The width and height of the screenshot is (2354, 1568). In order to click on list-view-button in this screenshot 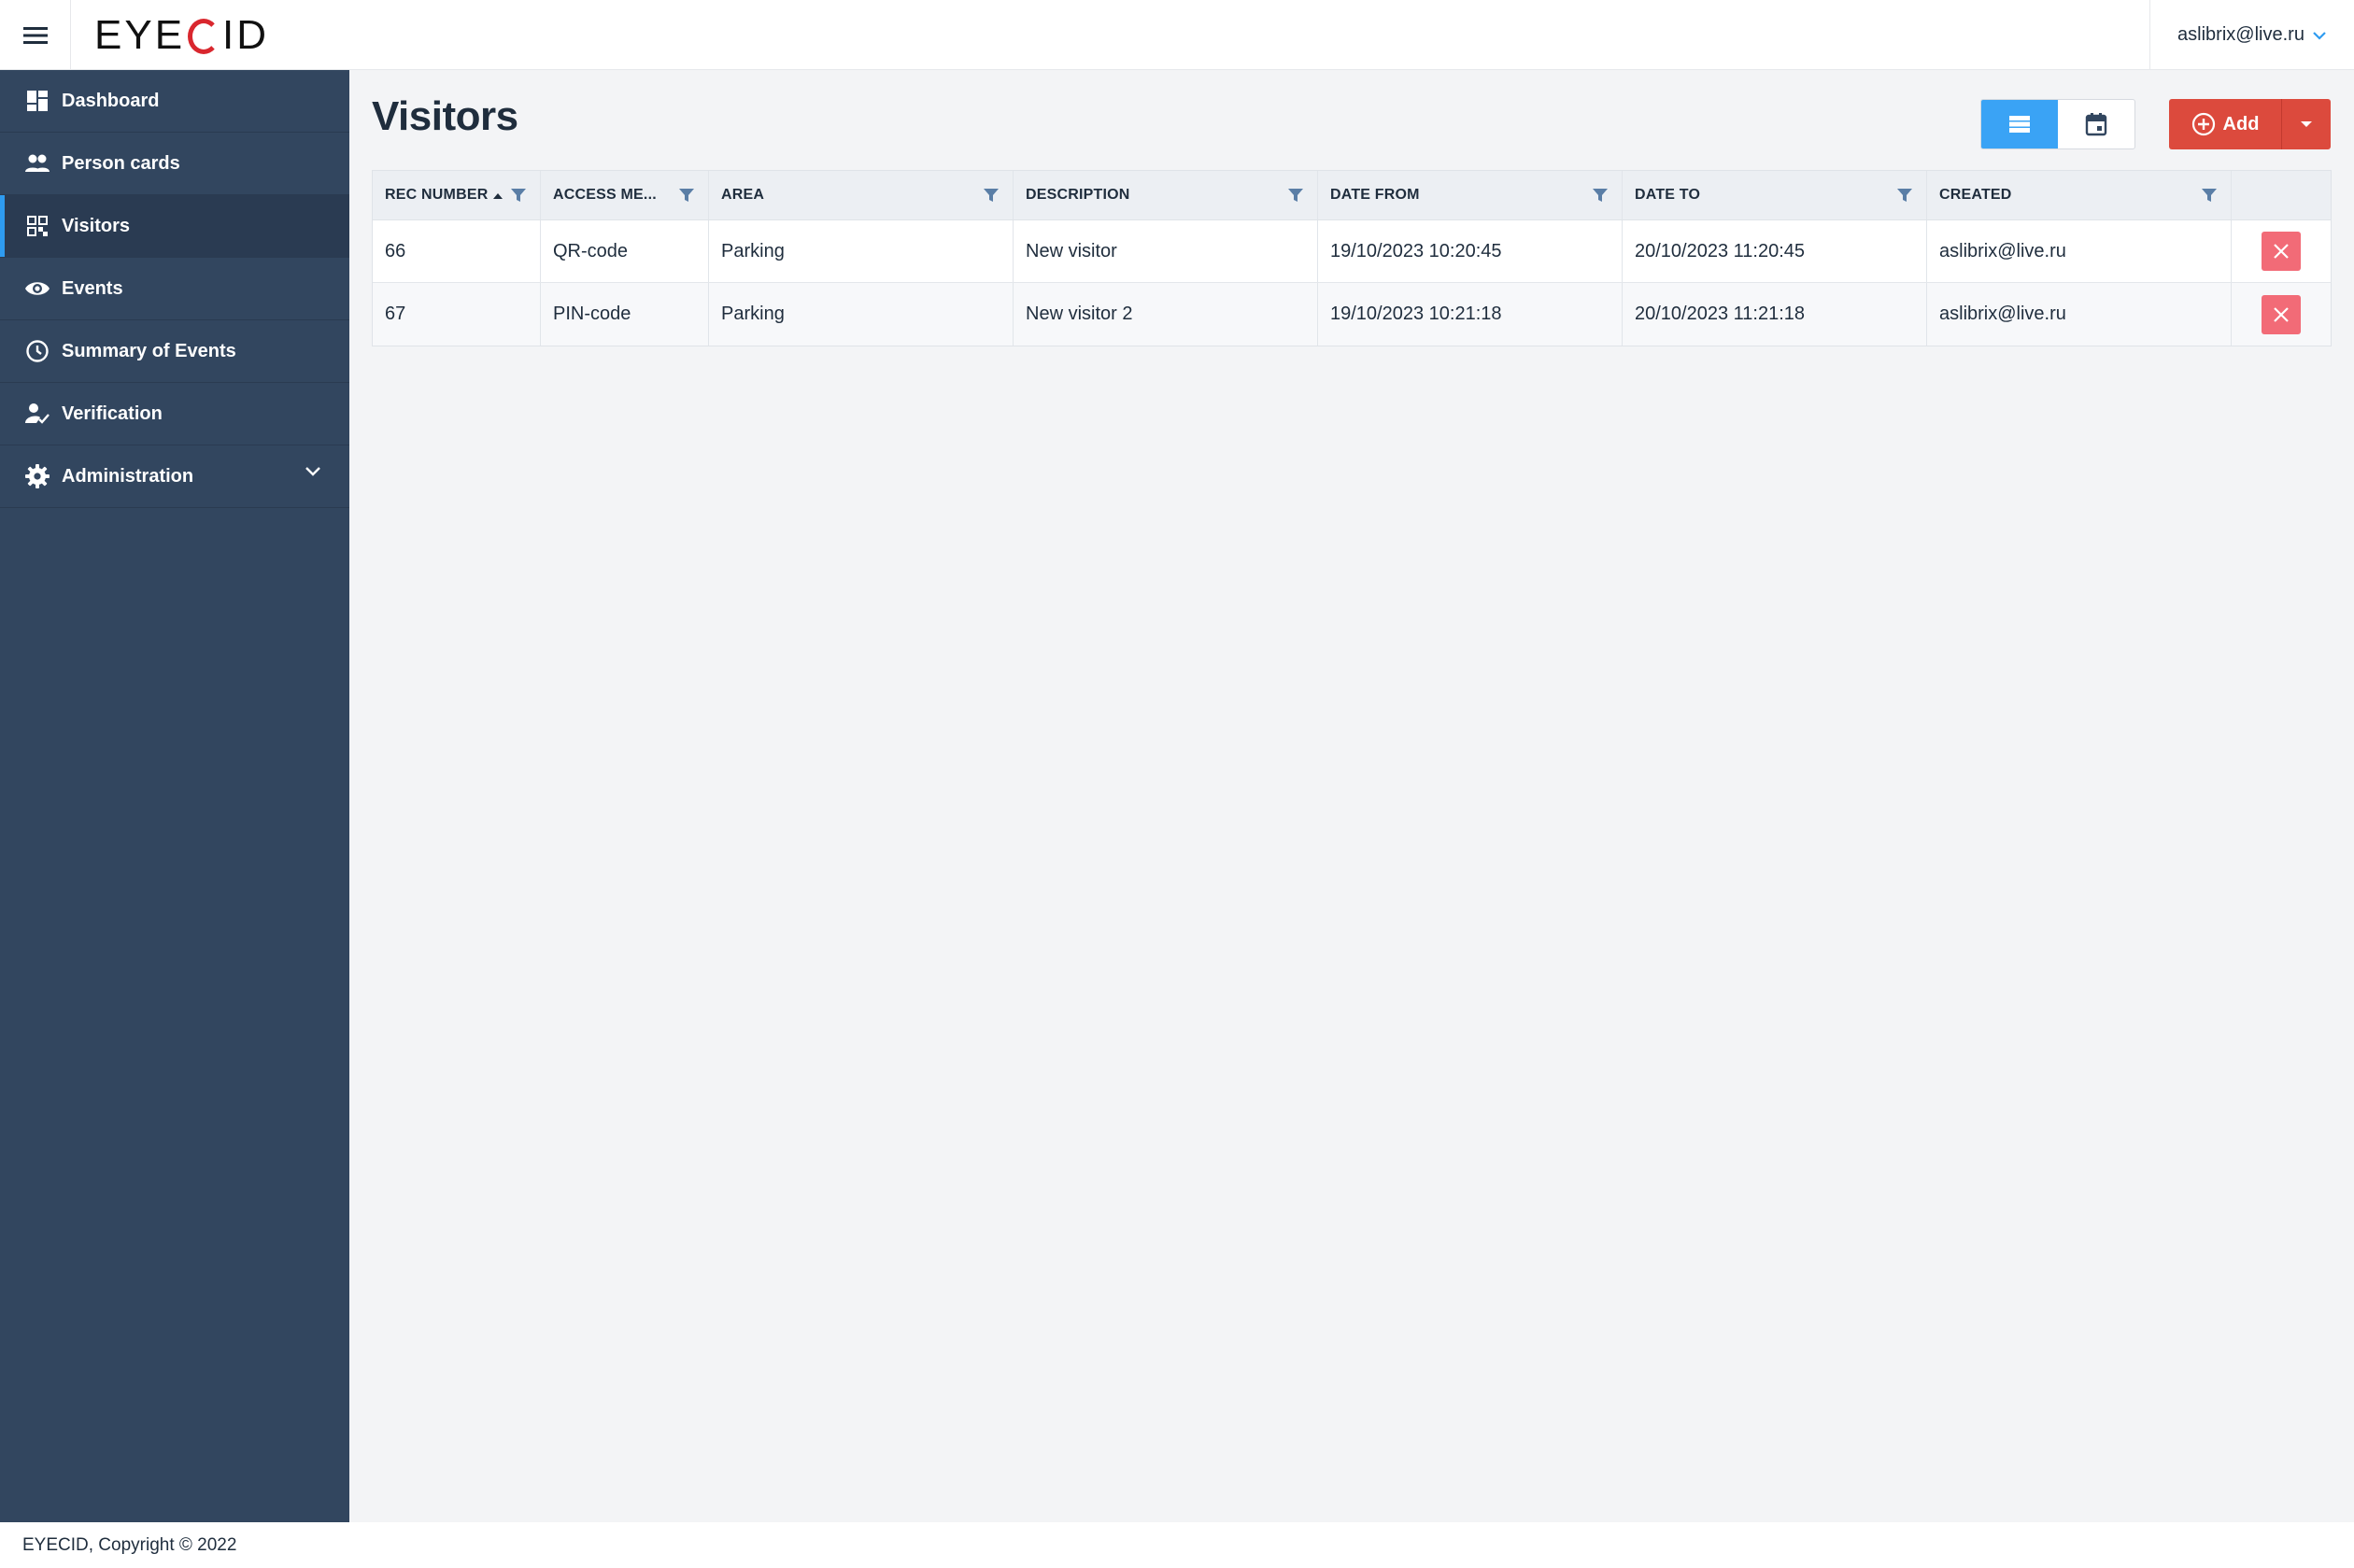, I will do `click(2020, 124)`.